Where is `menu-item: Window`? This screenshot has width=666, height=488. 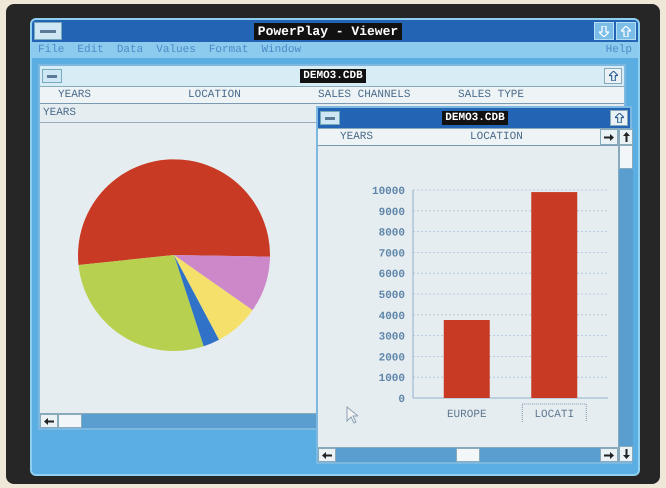 menu-item: Window is located at coordinates (281, 50).